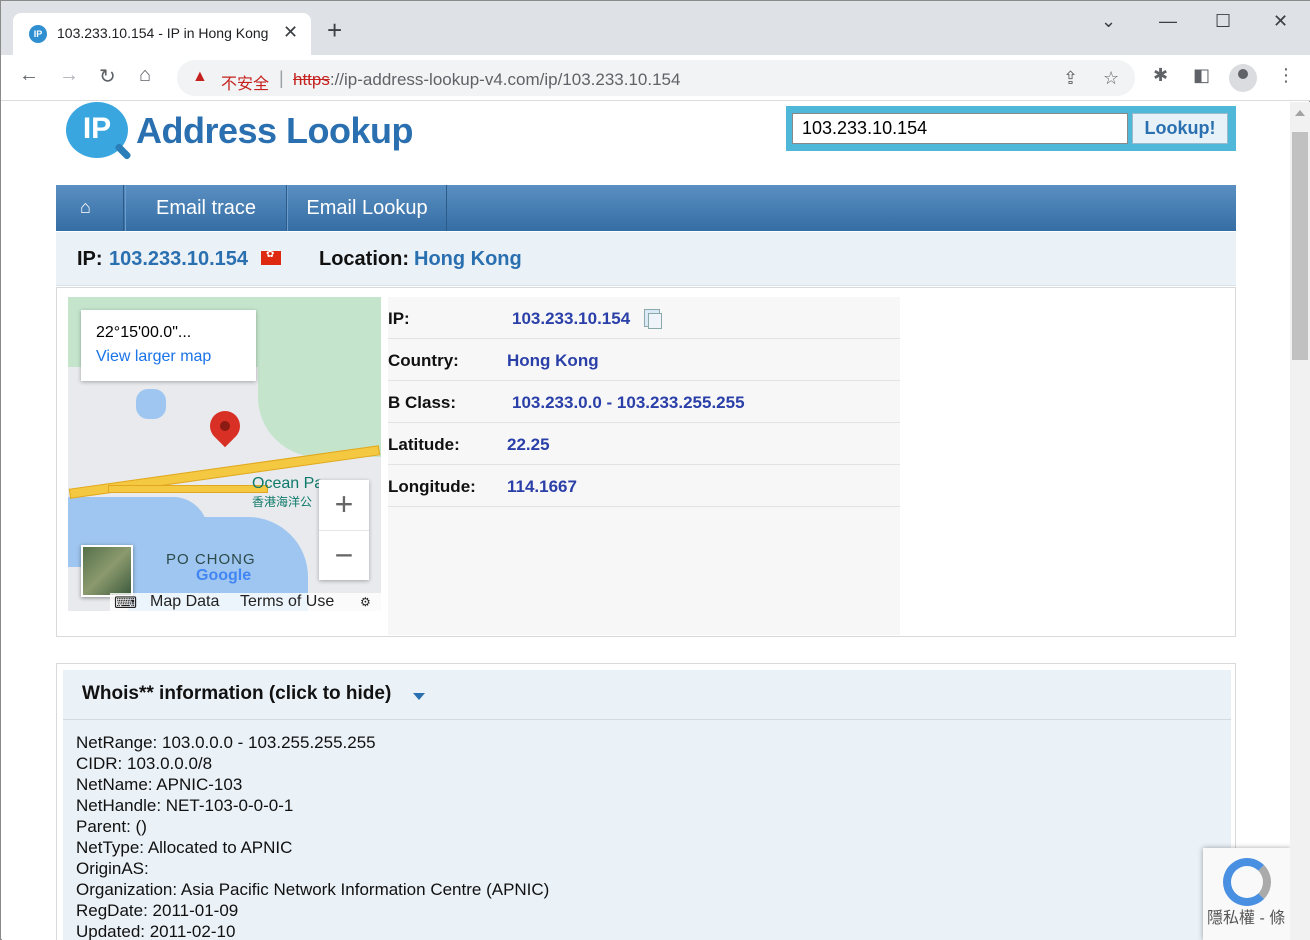 This screenshot has height=940, width=1310. I want to click on recaptcha-badge: 隱私權 - 條, so click(1246, 894).